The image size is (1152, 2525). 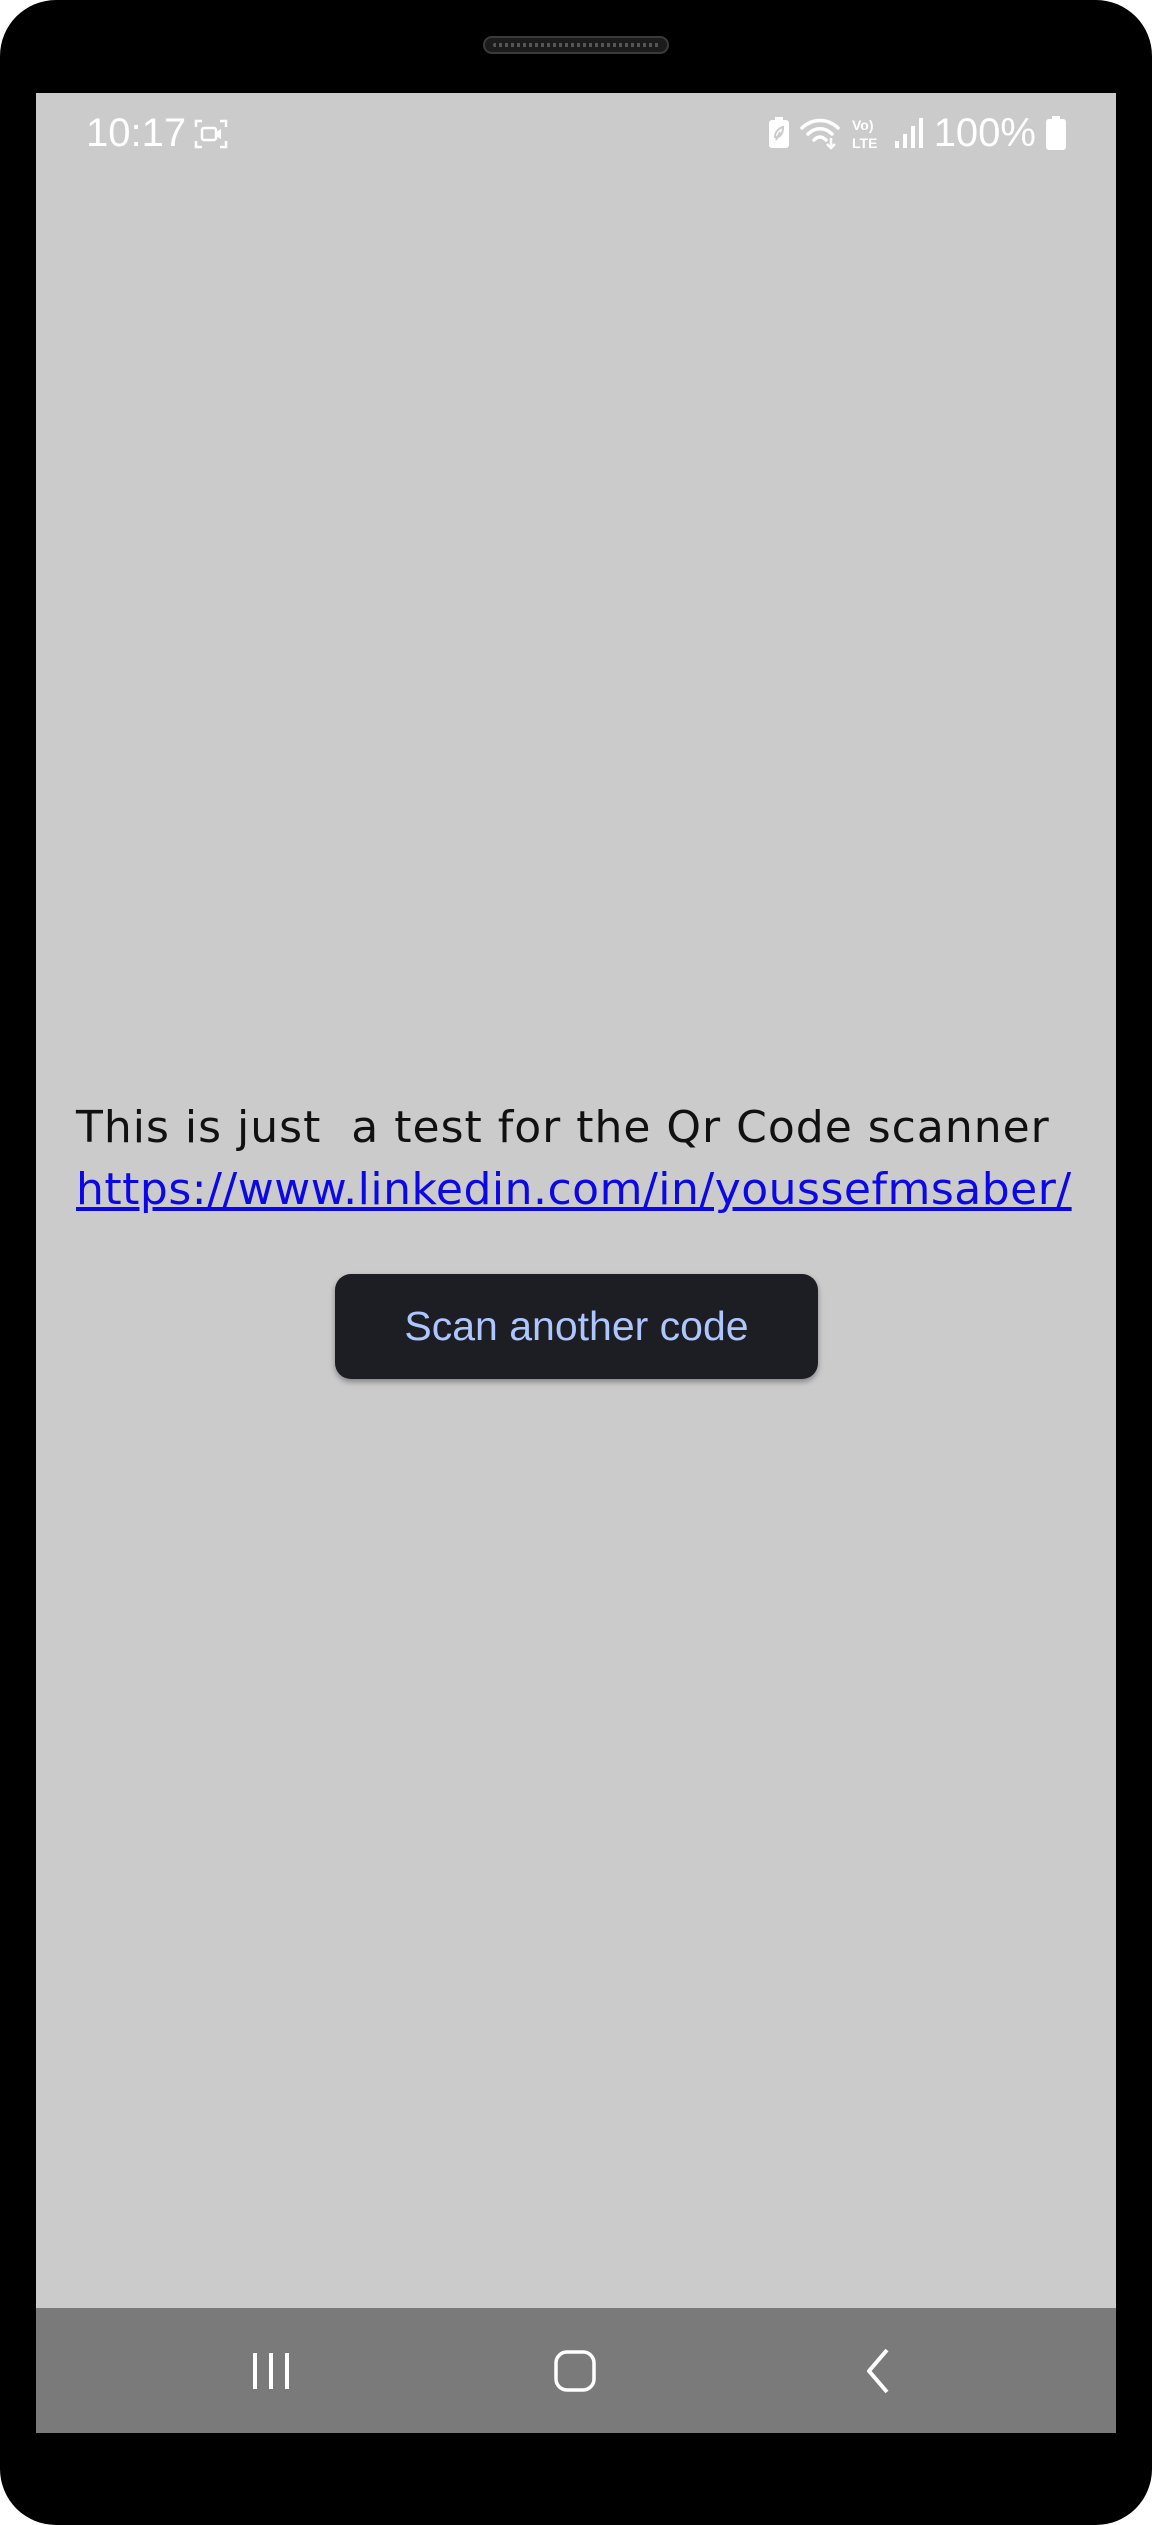 I want to click on back-button, so click(x=879, y=2371).